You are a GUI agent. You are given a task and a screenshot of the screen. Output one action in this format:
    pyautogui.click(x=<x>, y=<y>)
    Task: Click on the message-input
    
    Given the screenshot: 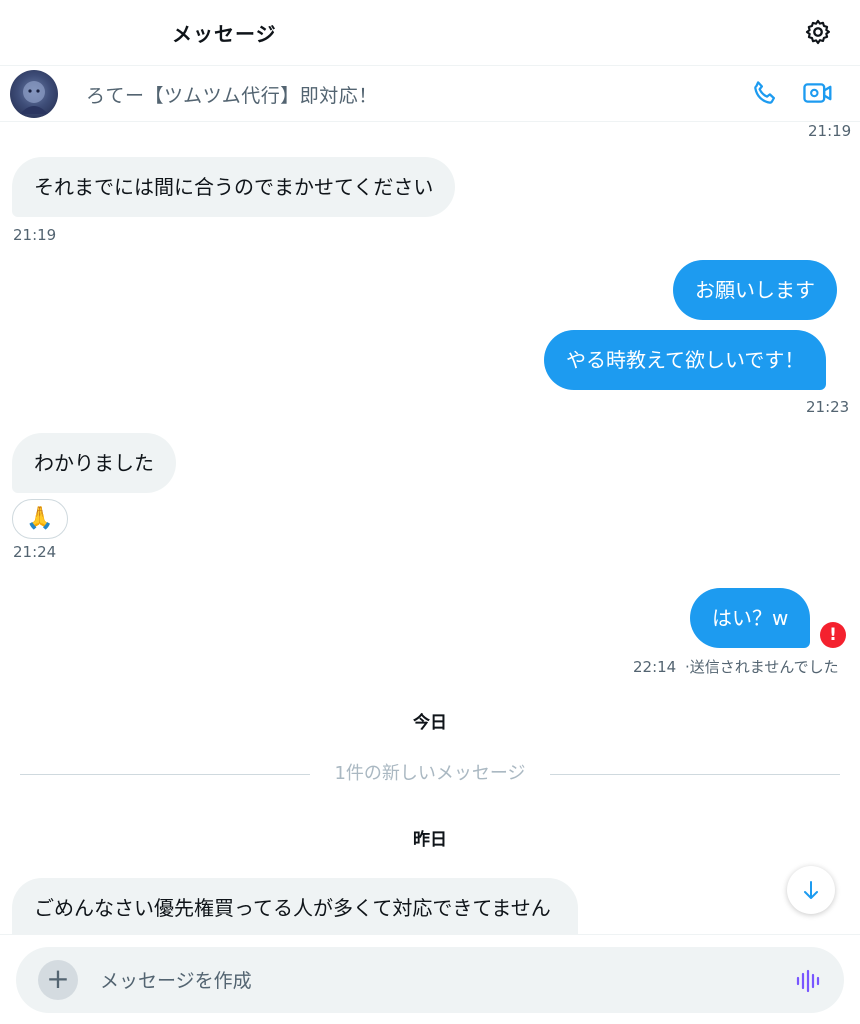 What is the action you would take?
    pyautogui.click(x=400, y=981)
    